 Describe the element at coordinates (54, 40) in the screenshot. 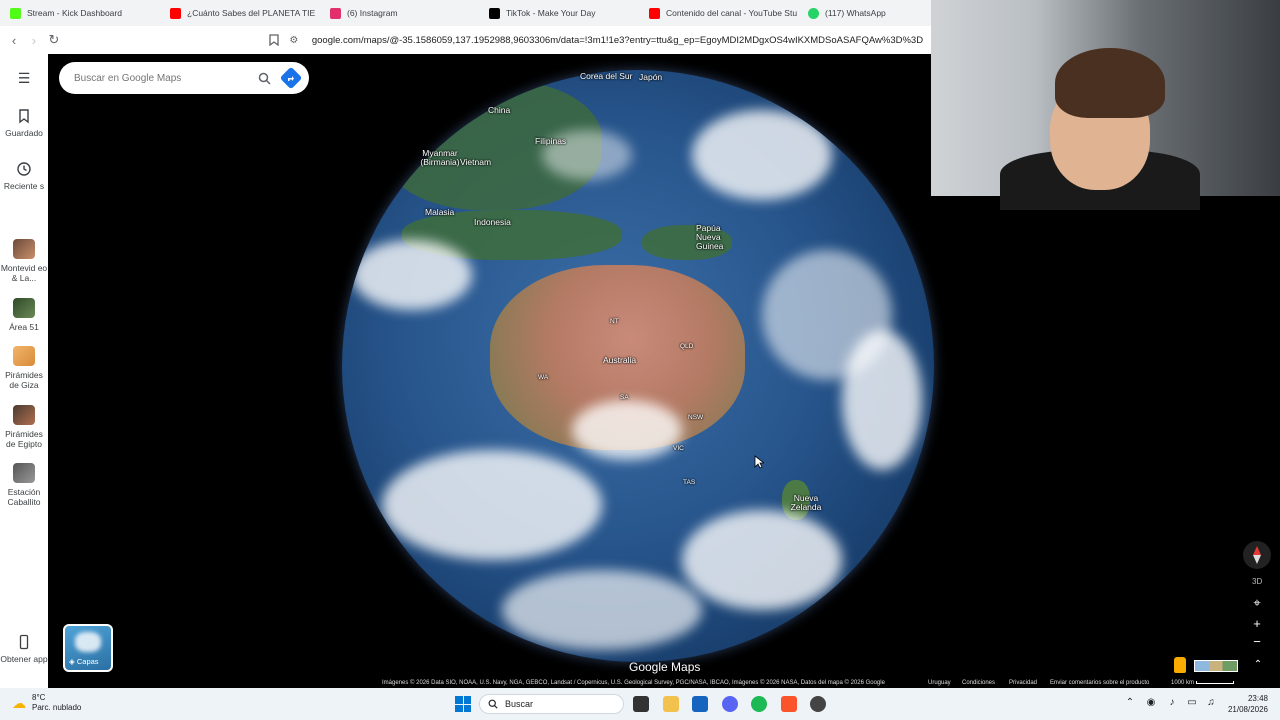

I see `reload-button: ↻` at that location.